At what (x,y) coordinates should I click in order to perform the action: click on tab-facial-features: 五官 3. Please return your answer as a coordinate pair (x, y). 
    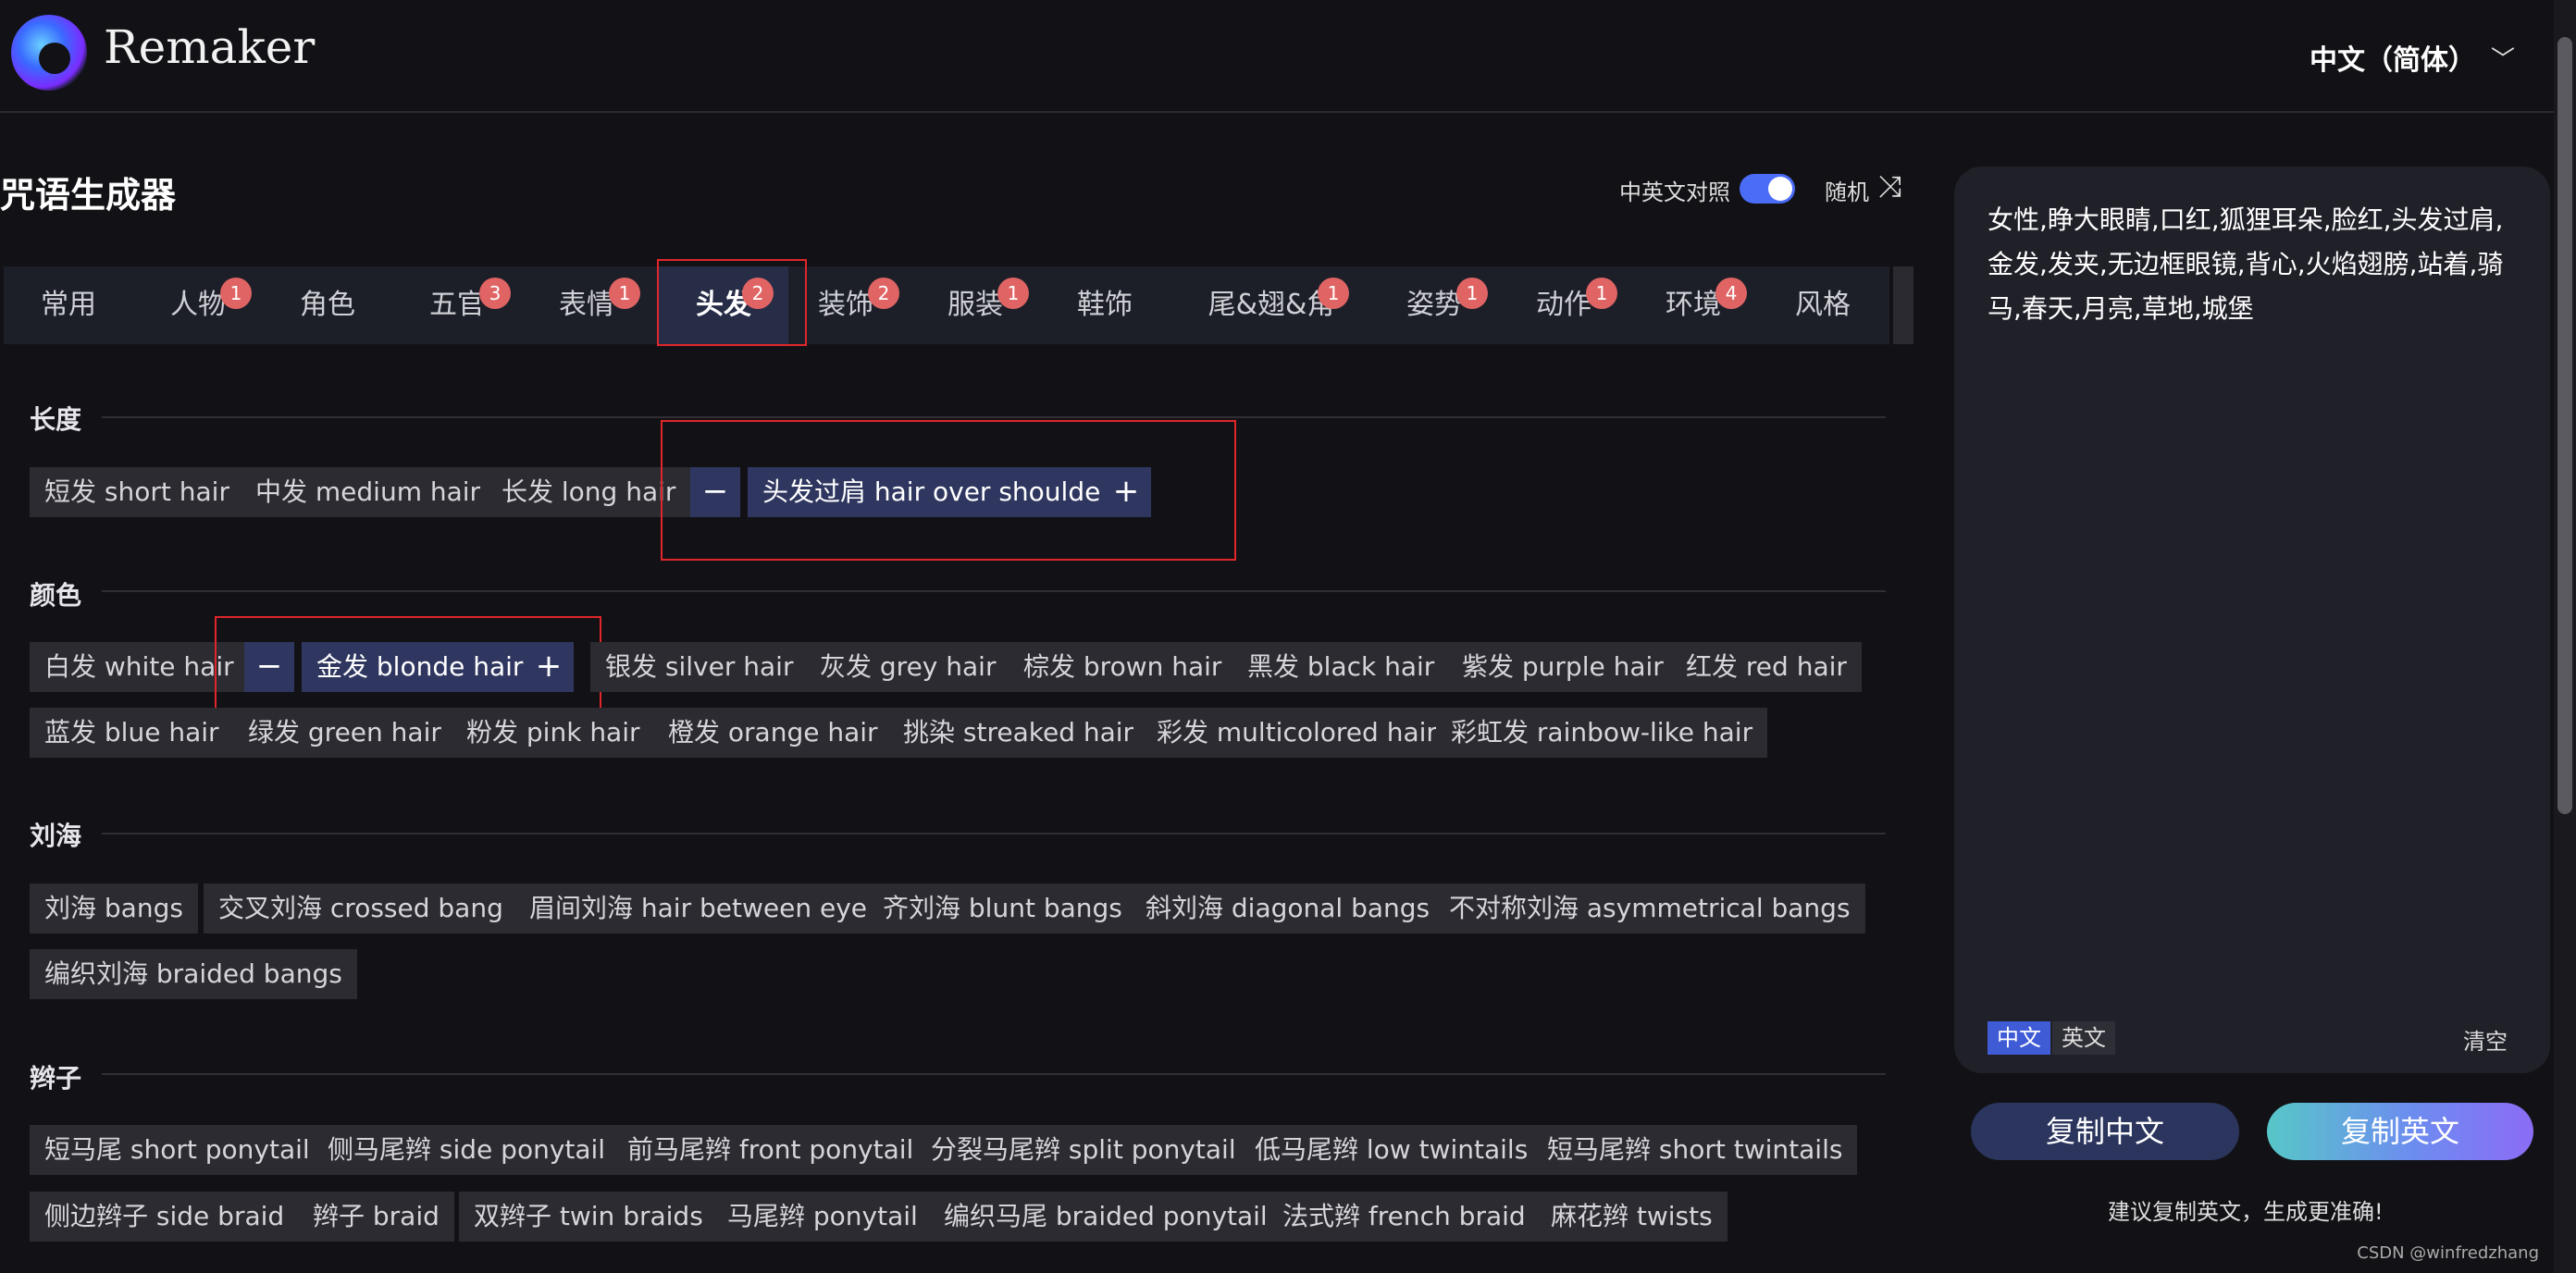
    Looking at the image, I should click on (457, 305).